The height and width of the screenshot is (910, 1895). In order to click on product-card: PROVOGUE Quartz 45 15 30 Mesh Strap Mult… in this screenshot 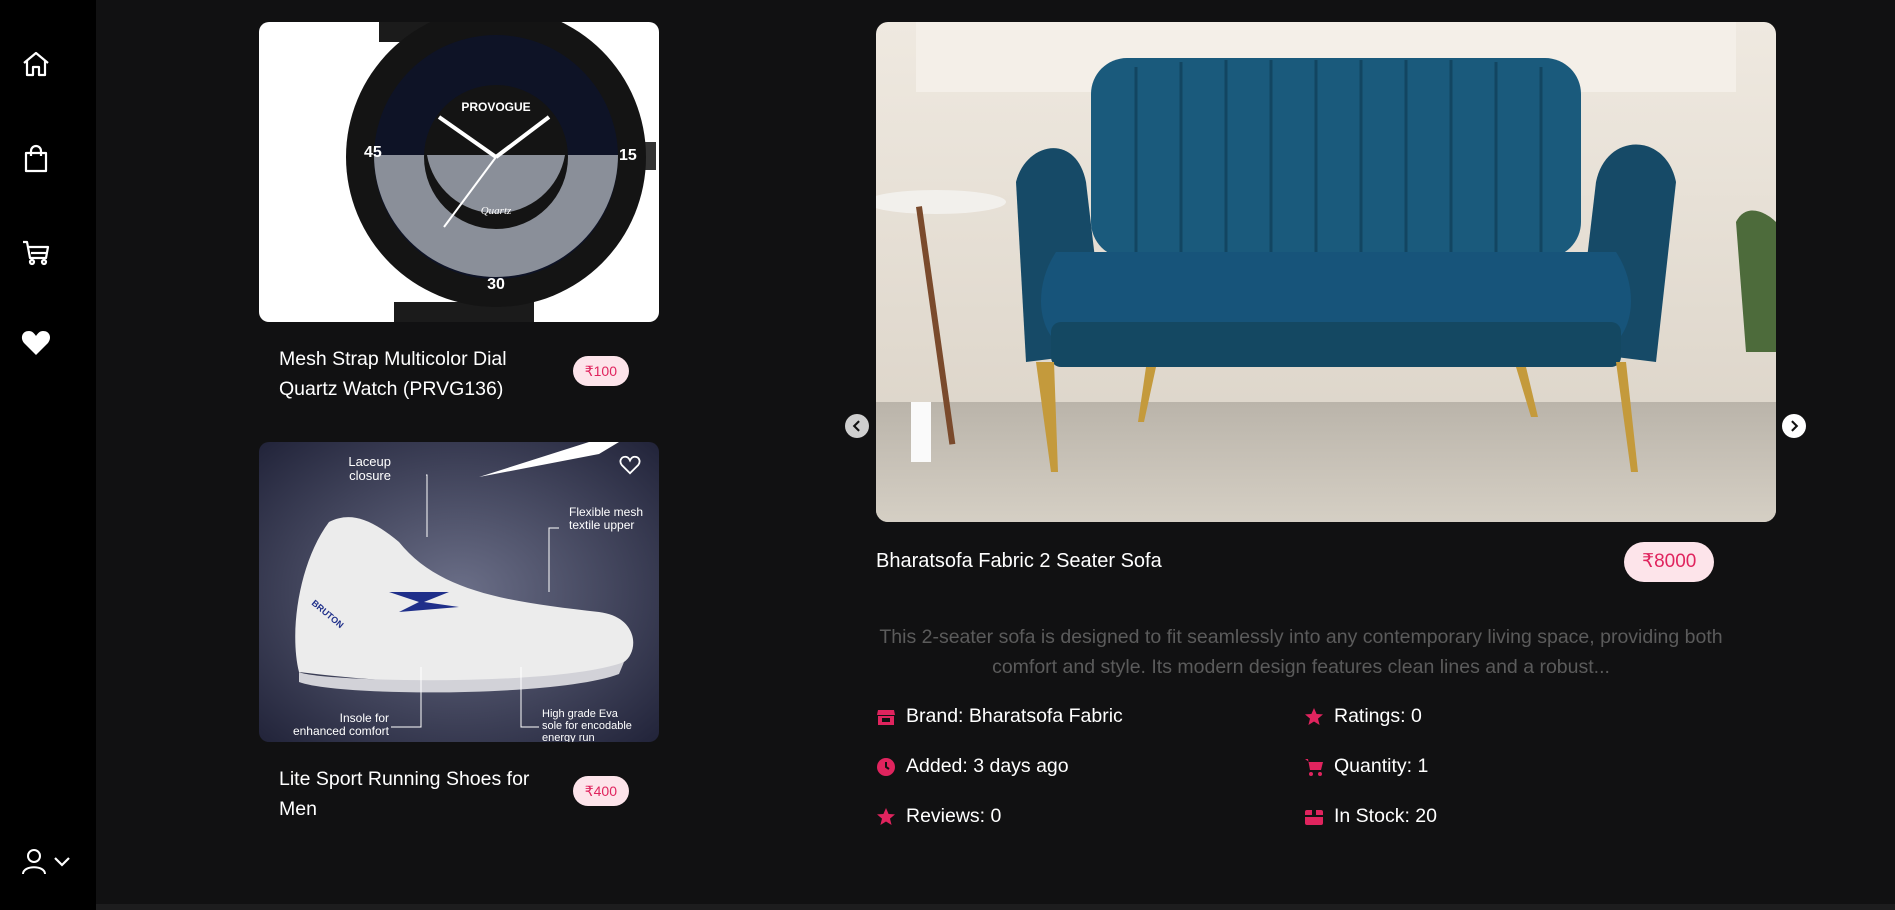, I will do `click(459, 216)`.